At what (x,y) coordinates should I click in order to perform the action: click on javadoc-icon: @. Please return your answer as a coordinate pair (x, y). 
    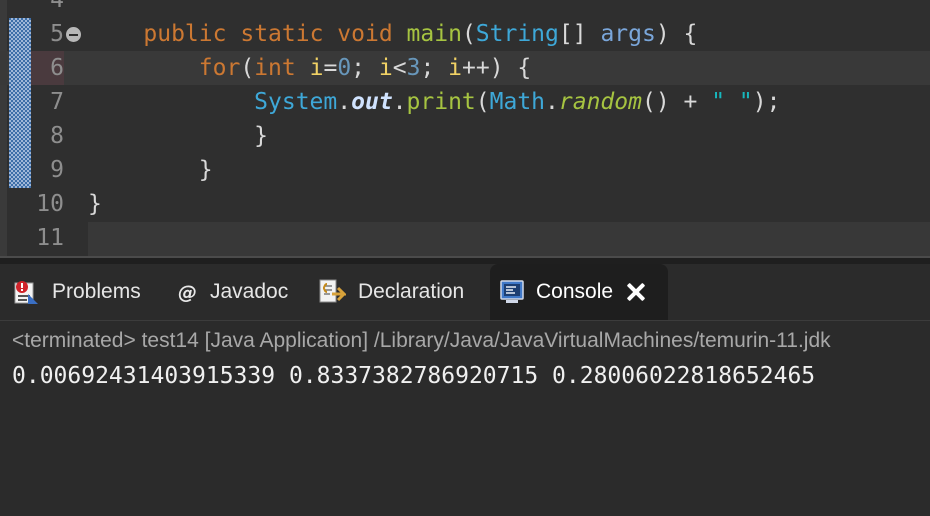
    Looking at the image, I should click on (187, 292).